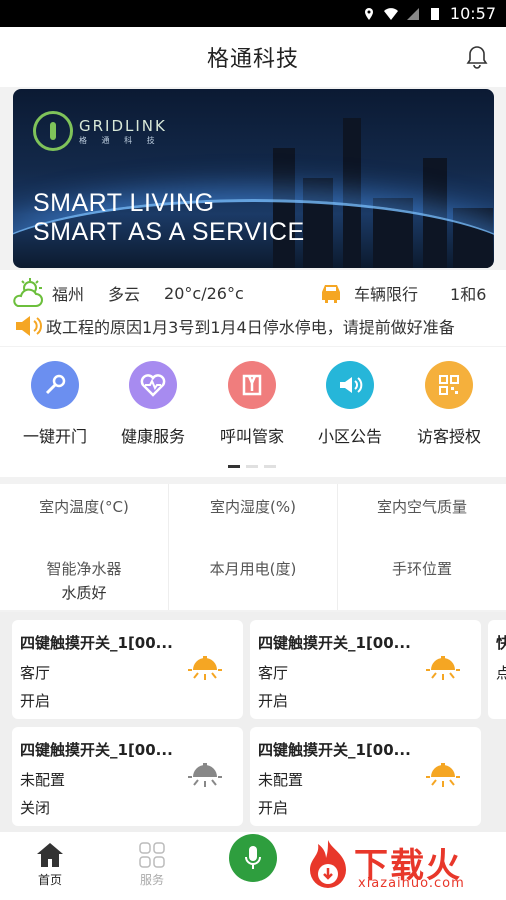 The image size is (506, 900). What do you see at coordinates (169, 232) in the screenshot?
I see `slogan-line-2: SMART AS A SERVICE` at bounding box center [169, 232].